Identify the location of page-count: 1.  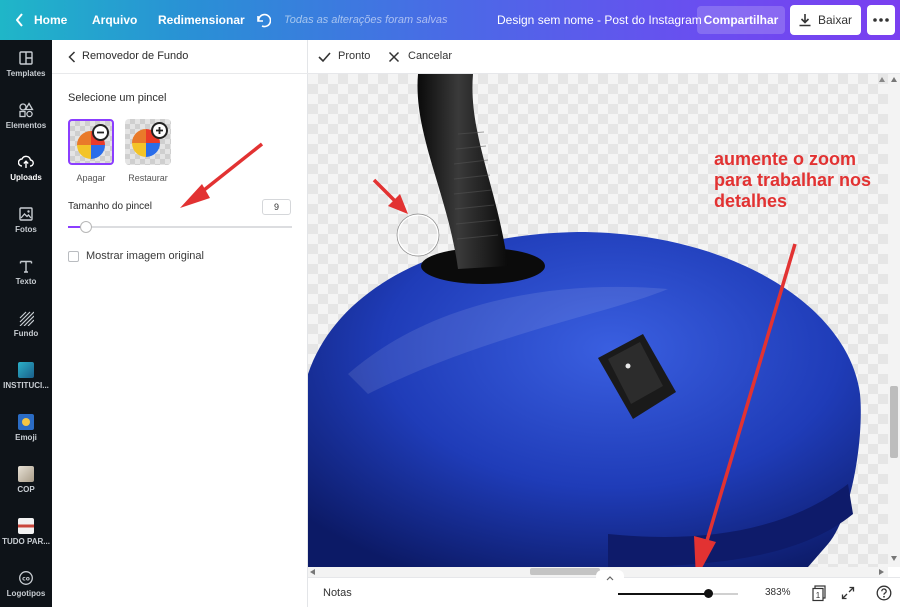
(818, 595).